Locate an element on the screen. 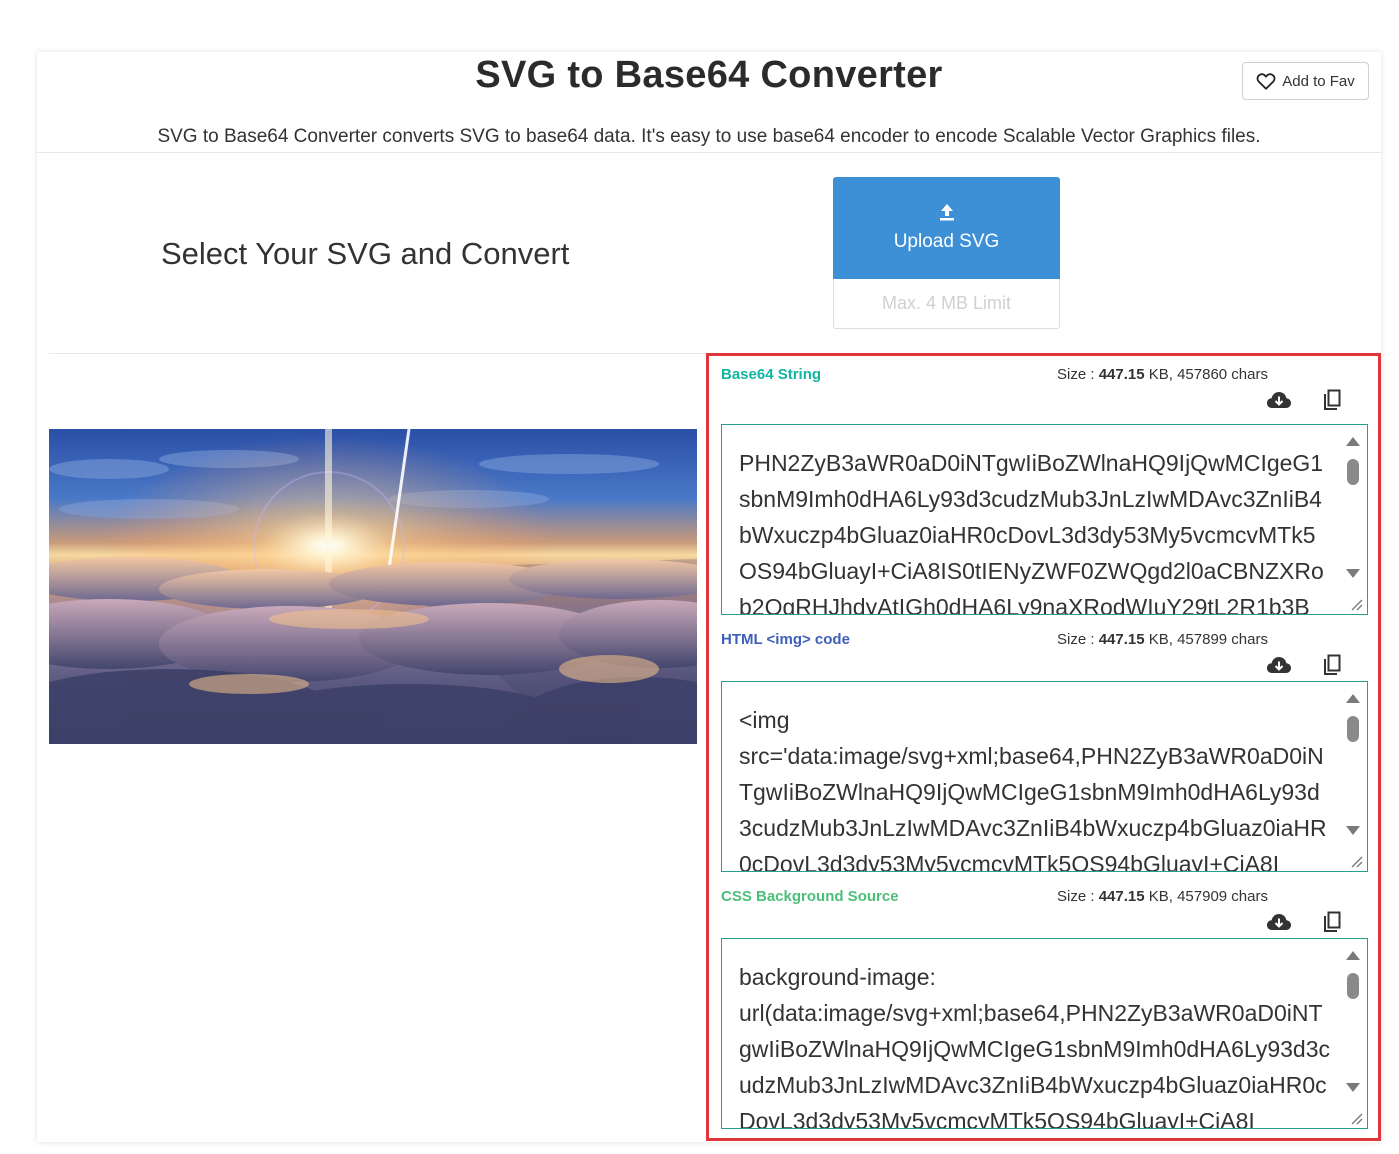  download-css-button is located at coordinates (1279, 922).